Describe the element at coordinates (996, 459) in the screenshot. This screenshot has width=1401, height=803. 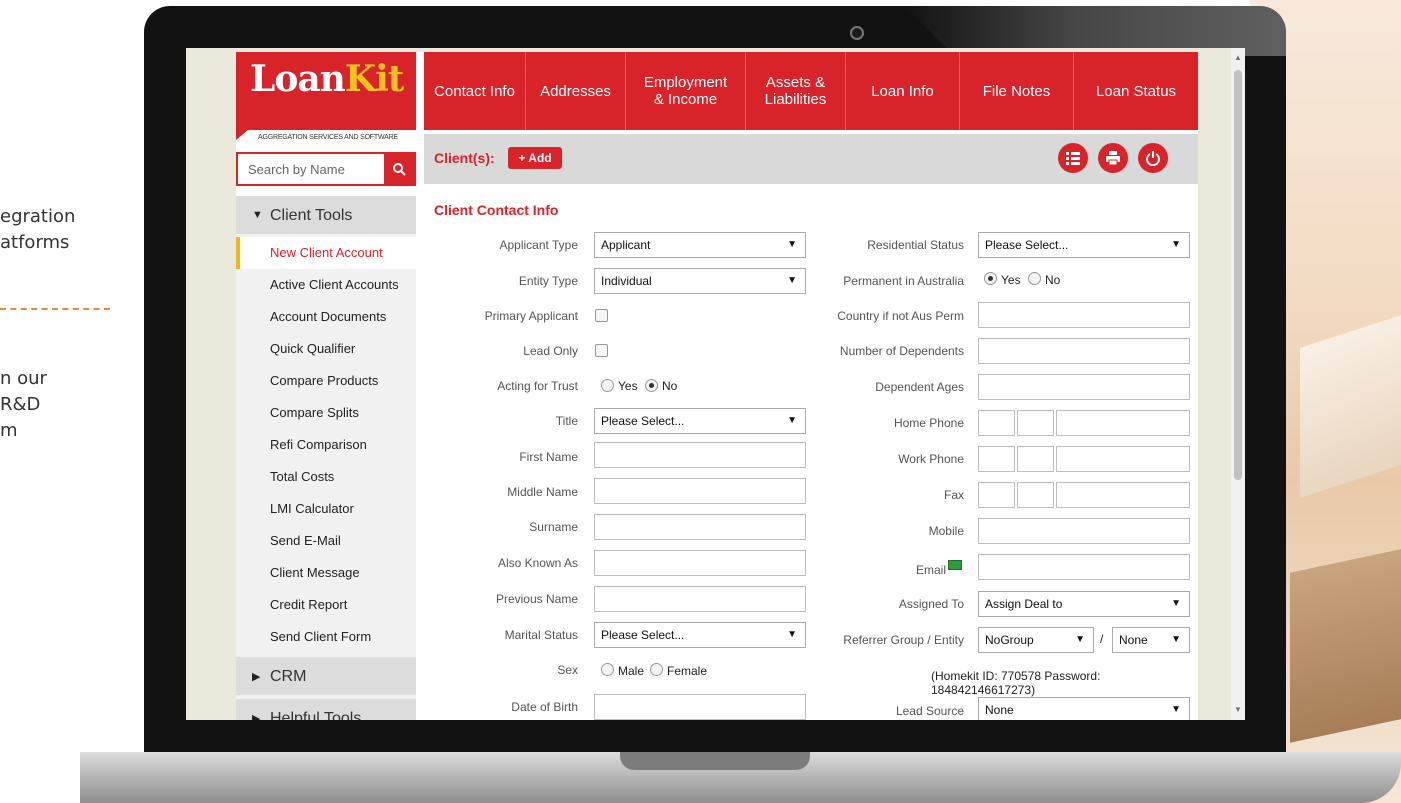
I see `work-phone-country-input` at that location.